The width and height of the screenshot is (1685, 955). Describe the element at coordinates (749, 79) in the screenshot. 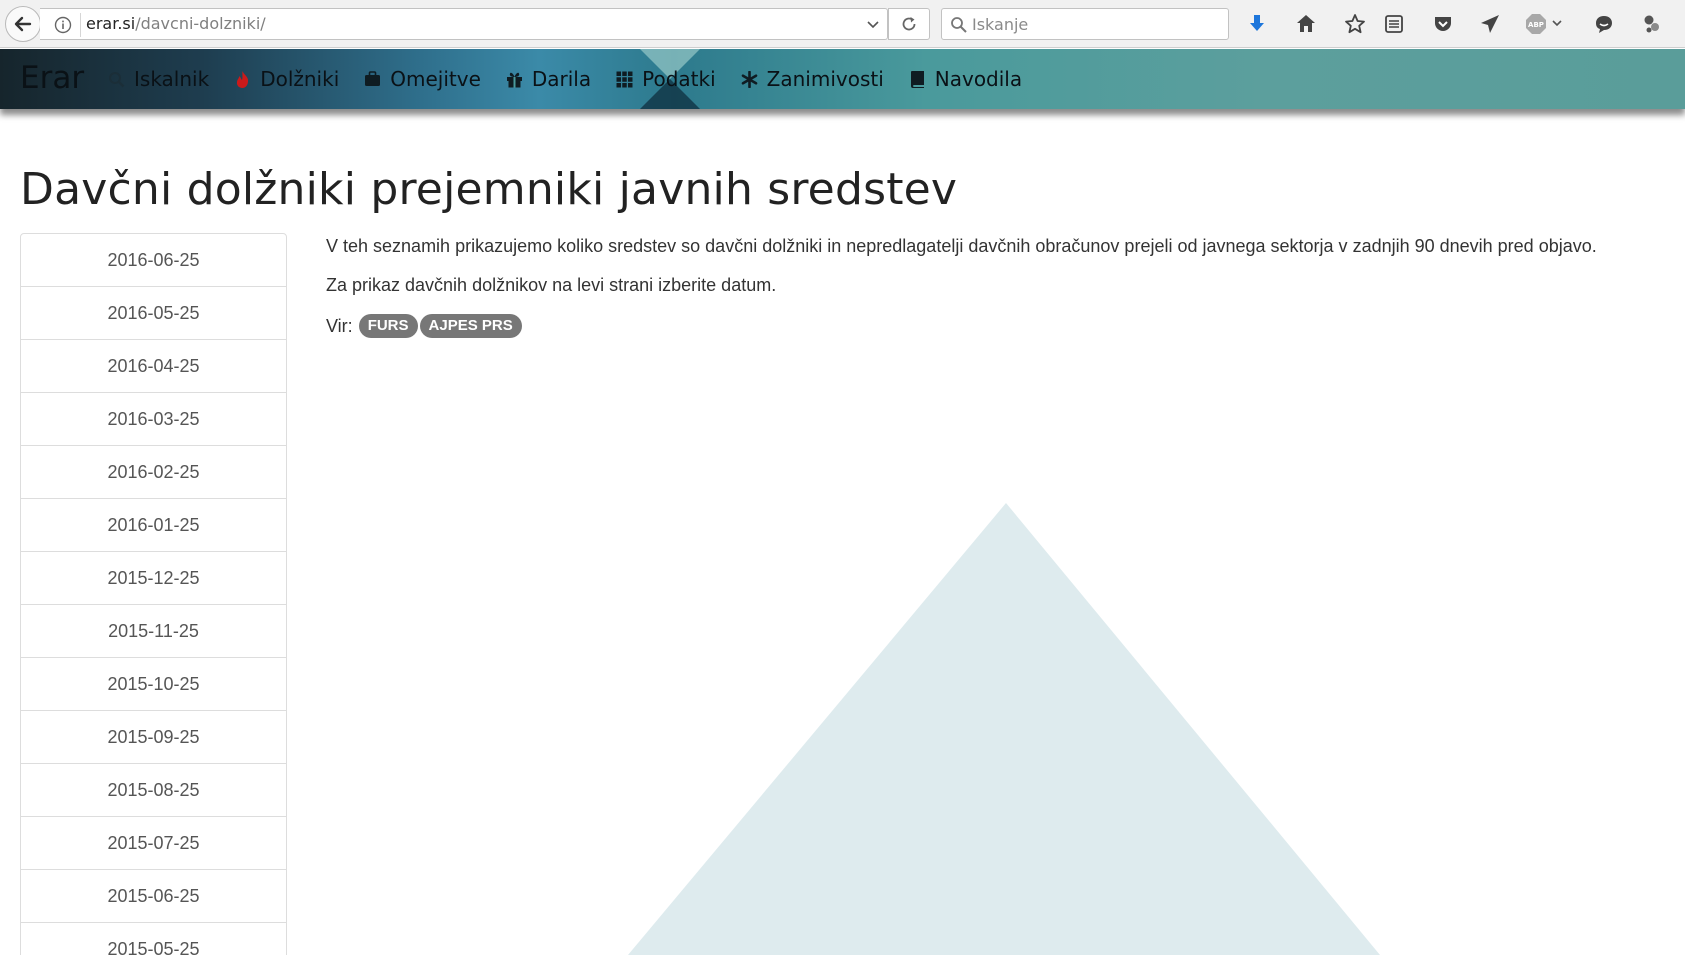

I see `asterisk-icon` at that location.